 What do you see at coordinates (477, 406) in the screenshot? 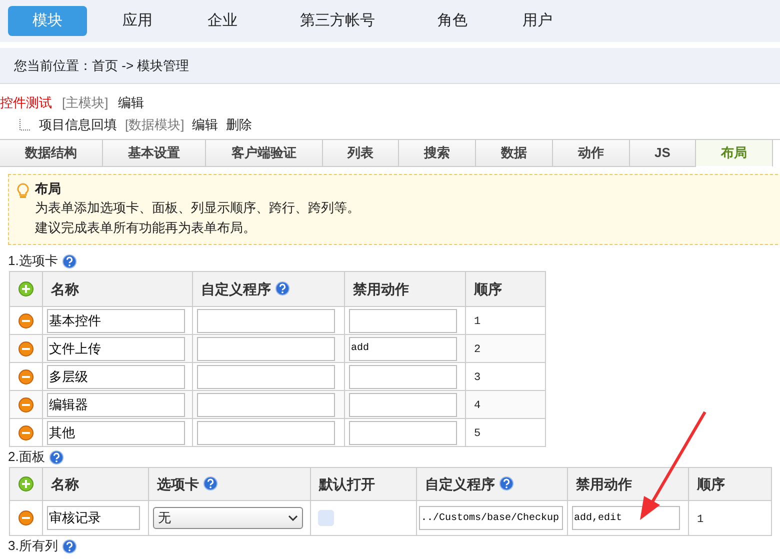
I see `order-cell: 4` at bounding box center [477, 406].